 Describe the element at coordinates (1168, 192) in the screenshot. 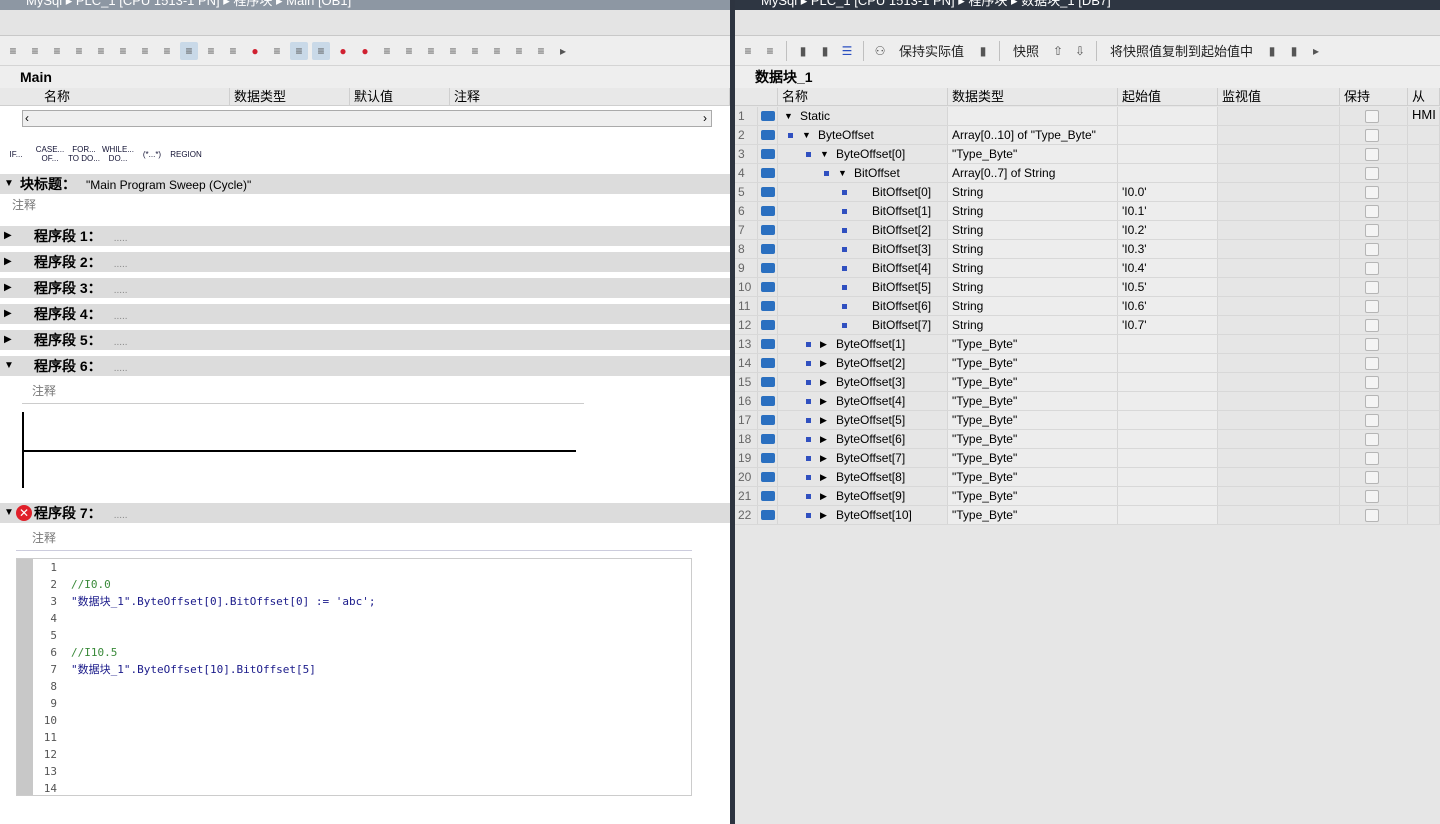

I see `var-start-value: 'I0.0'` at that location.